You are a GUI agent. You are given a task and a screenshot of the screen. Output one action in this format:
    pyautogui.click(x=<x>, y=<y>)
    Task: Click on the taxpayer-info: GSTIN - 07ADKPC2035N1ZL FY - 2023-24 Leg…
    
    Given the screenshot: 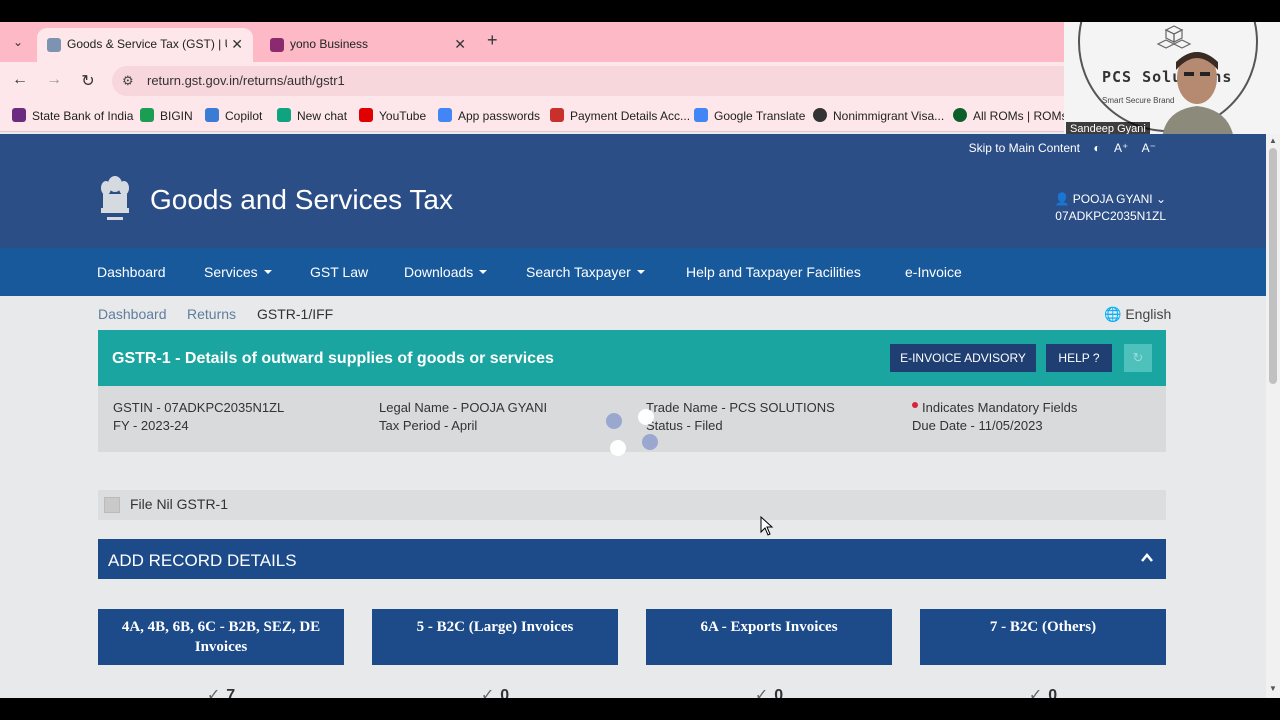 What is the action you would take?
    pyautogui.click(x=632, y=419)
    